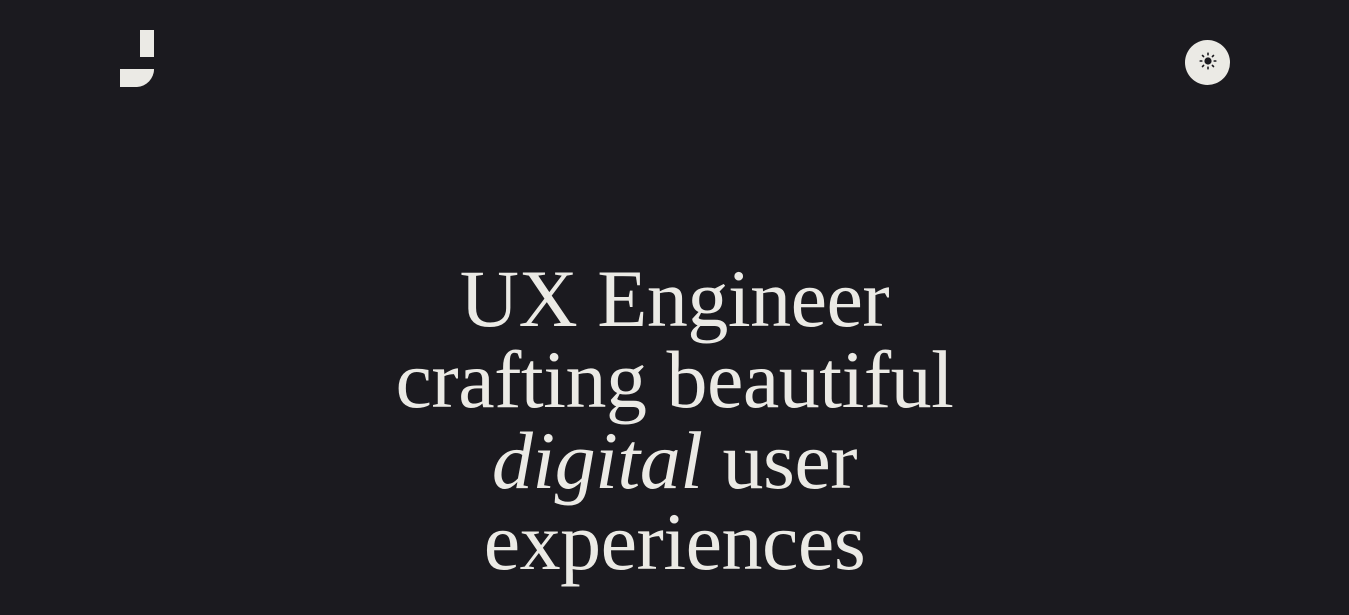 Image resolution: width=1349 pixels, height=615 pixels. What do you see at coordinates (597, 460) in the screenshot?
I see `hero-italic-word: digital` at bounding box center [597, 460].